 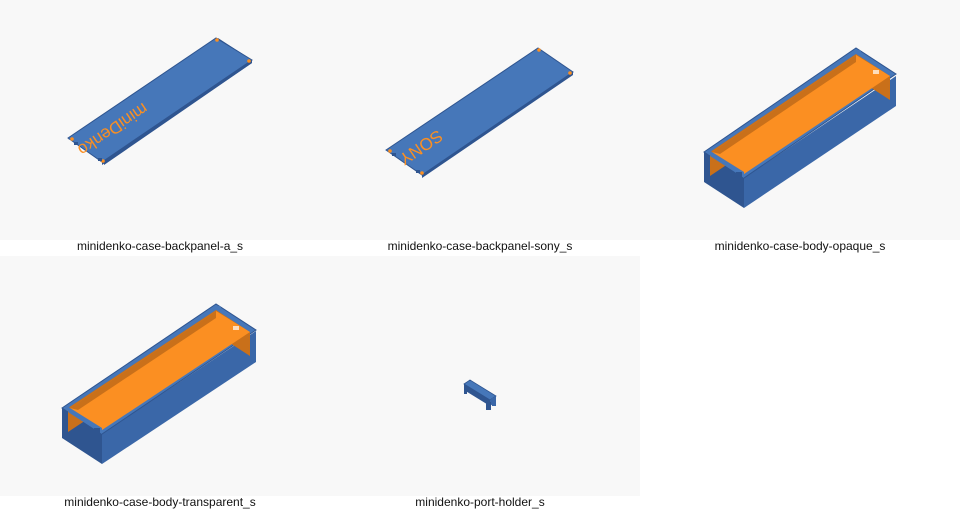 What do you see at coordinates (800, 248) in the screenshot?
I see `model-caption: minidenko-case-body-opaque_s` at bounding box center [800, 248].